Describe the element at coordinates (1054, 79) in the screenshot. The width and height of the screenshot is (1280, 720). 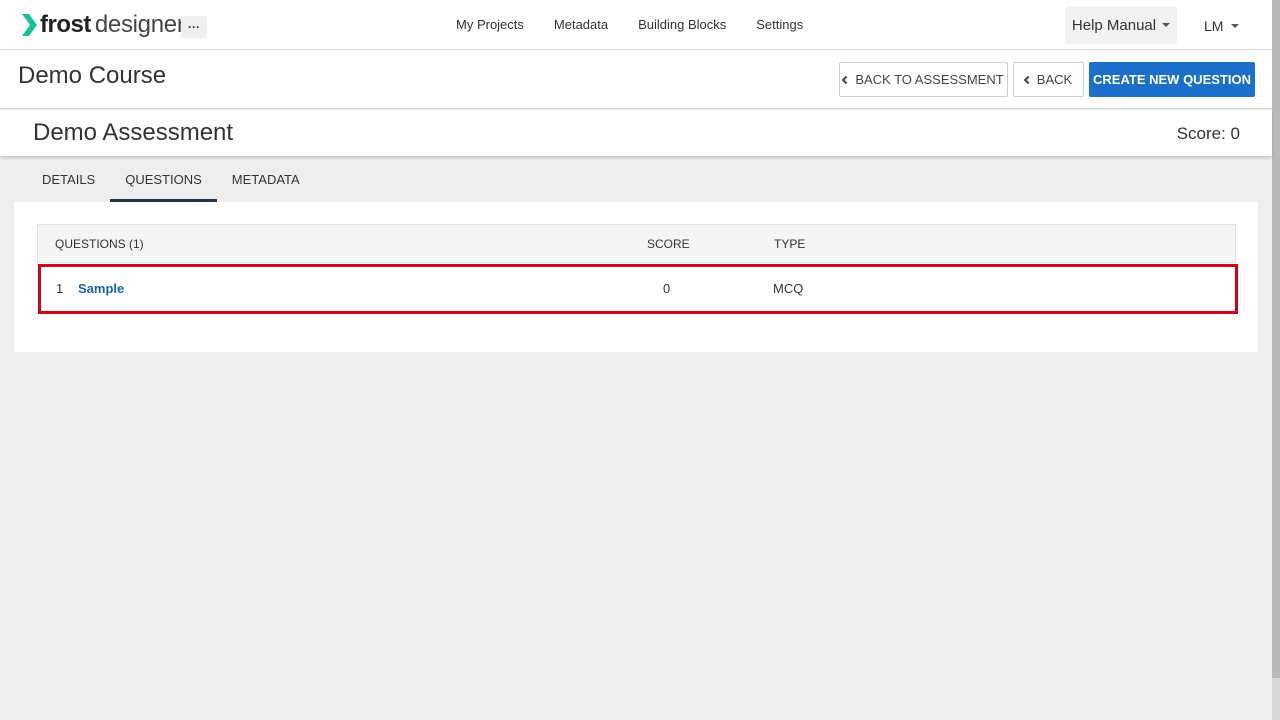
I see `back-label: BACK` at that location.